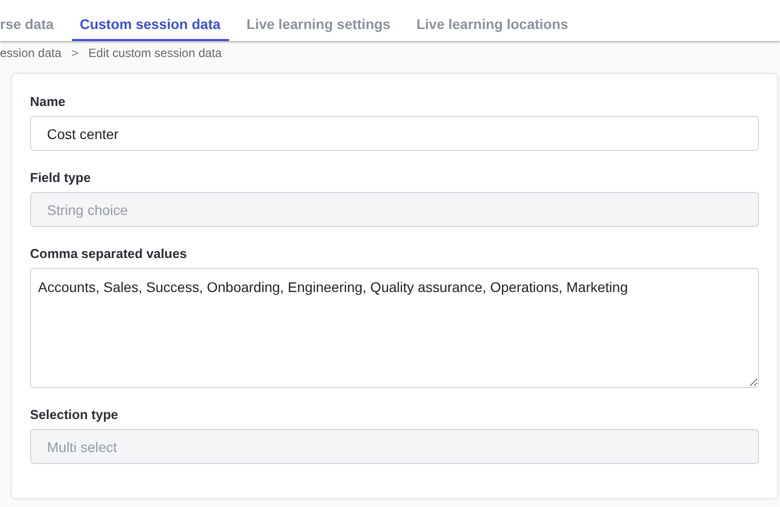 This screenshot has width=780, height=507. What do you see at coordinates (492, 28) in the screenshot?
I see `tab: Live learning locations` at bounding box center [492, 28].